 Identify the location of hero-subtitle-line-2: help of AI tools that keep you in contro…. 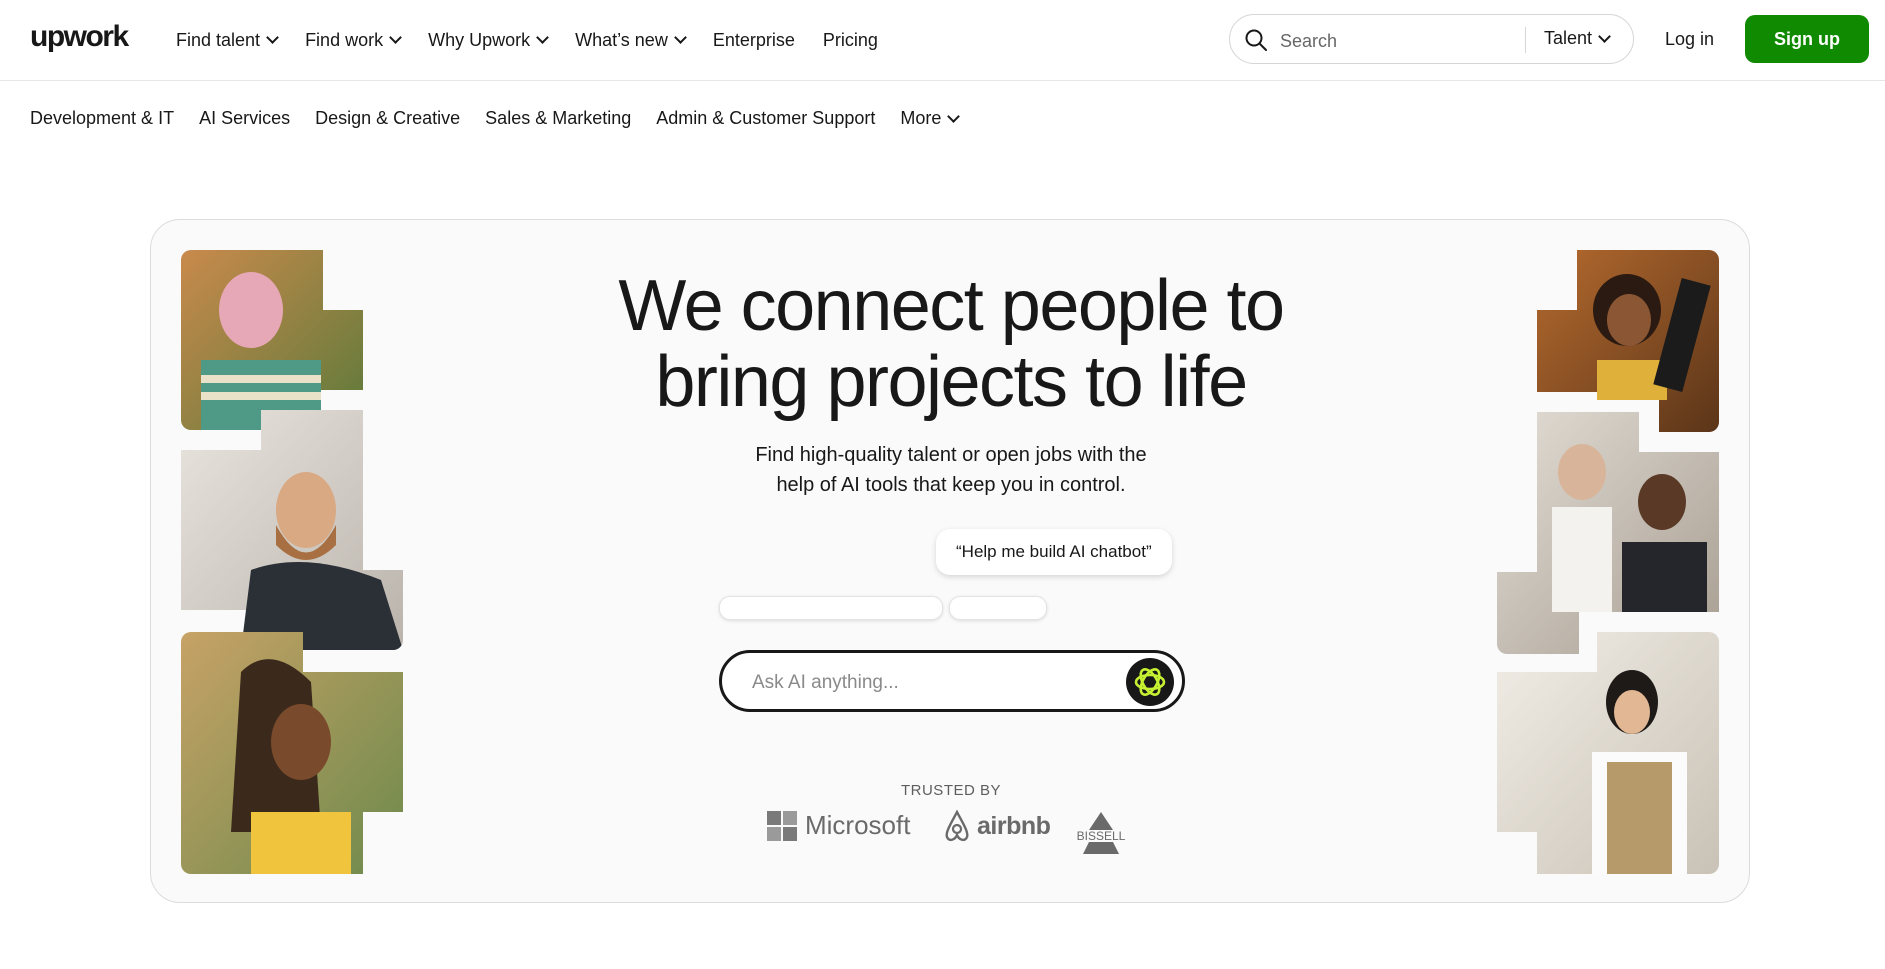
(951, 485).